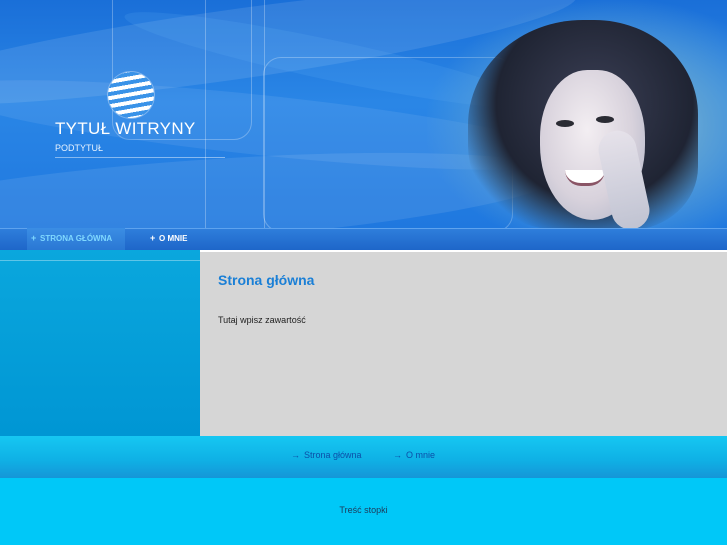 The height and width of the screenshot is (545, 727). What do you see at coordinates (125, 129) in the screenshot?
I see `site-title: TYTUŁ WITRYNY` at bounding box center [125, 129].